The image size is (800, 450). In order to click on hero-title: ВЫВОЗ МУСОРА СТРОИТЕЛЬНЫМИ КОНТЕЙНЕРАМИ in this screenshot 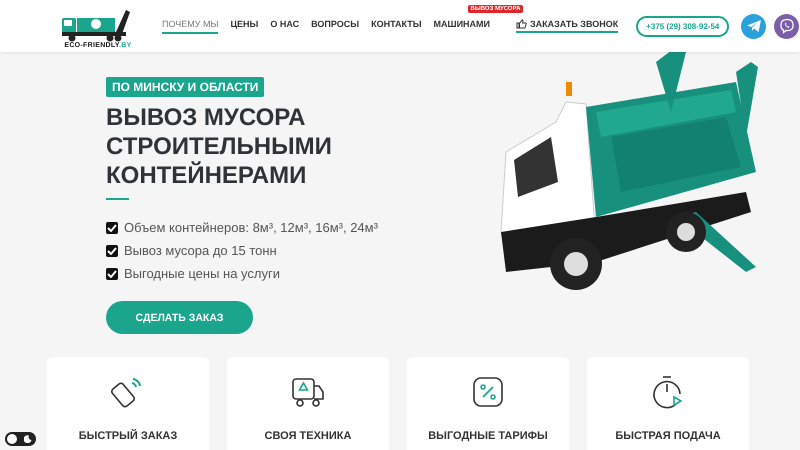, I will do `click(219, 146)`.